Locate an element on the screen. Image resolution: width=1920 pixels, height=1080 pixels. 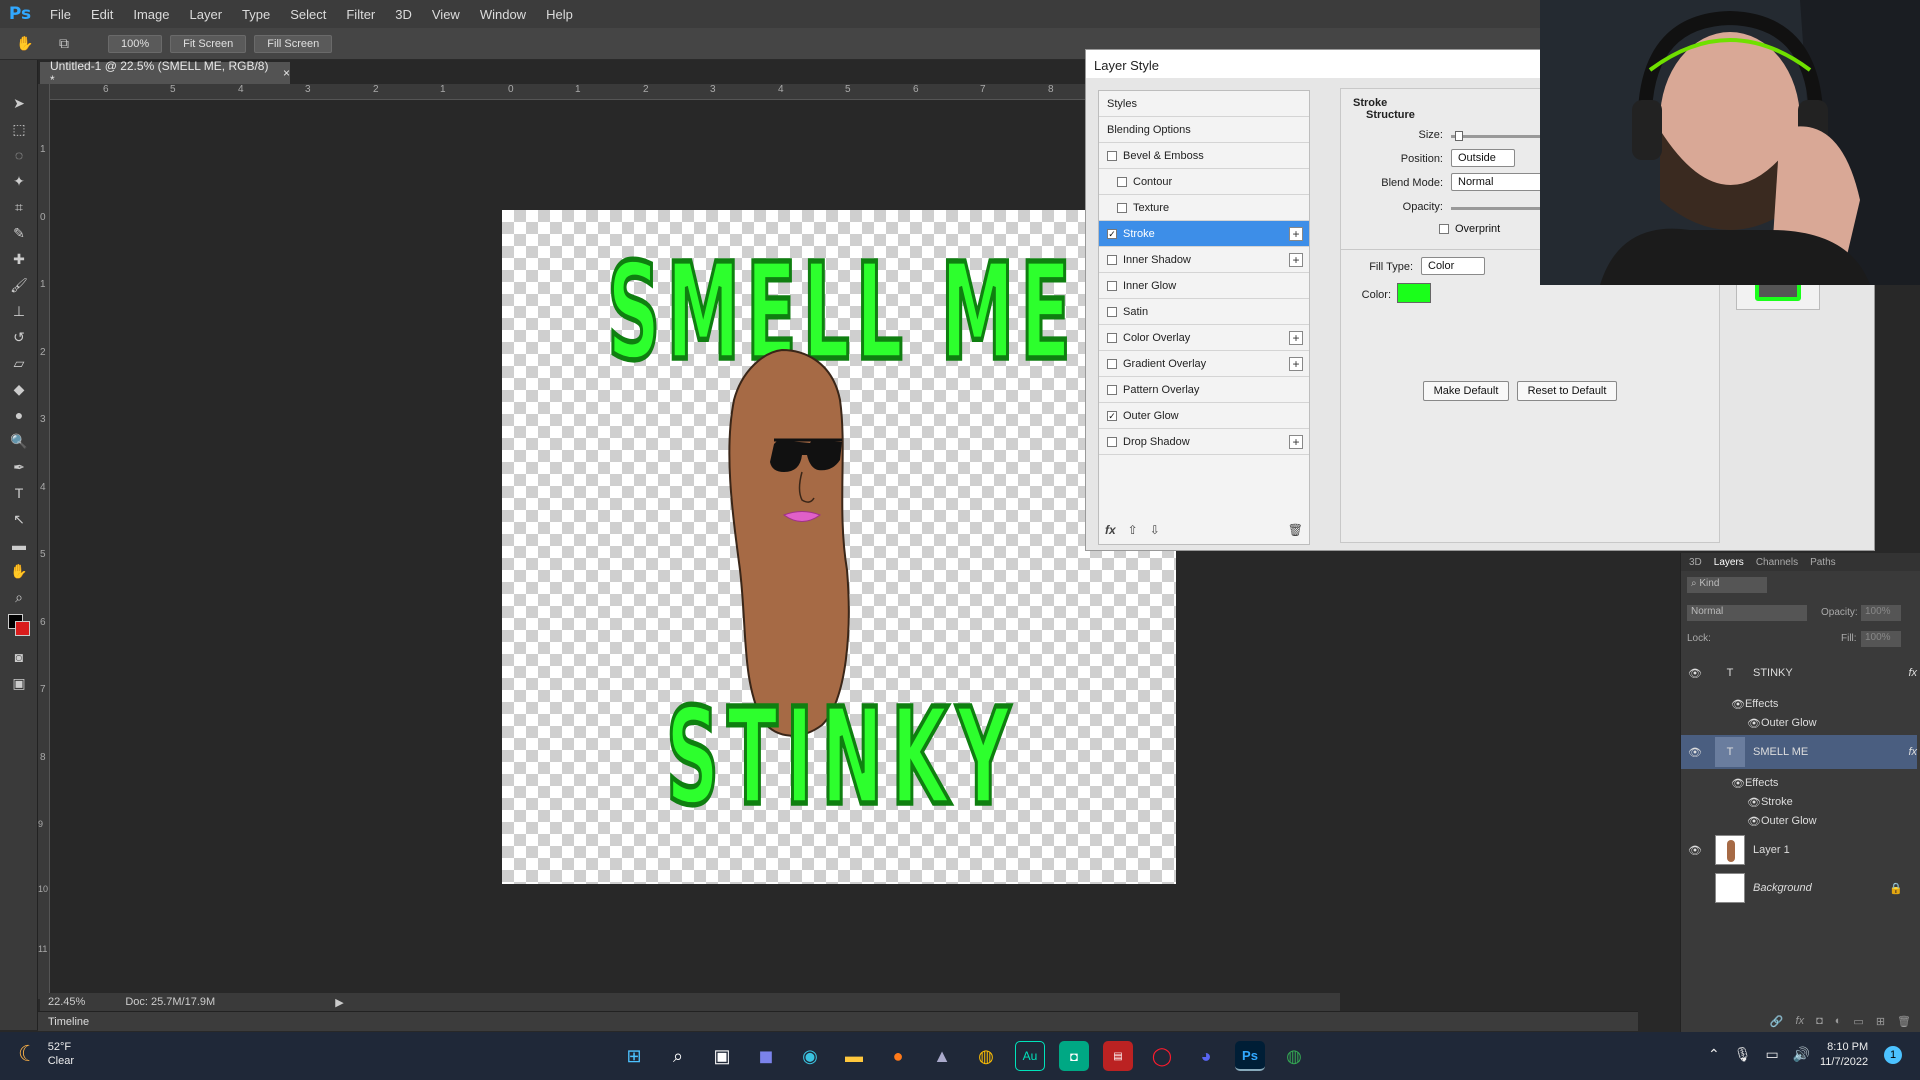
volume-icon: 🔊 is located at coordinates (1801, 1054).